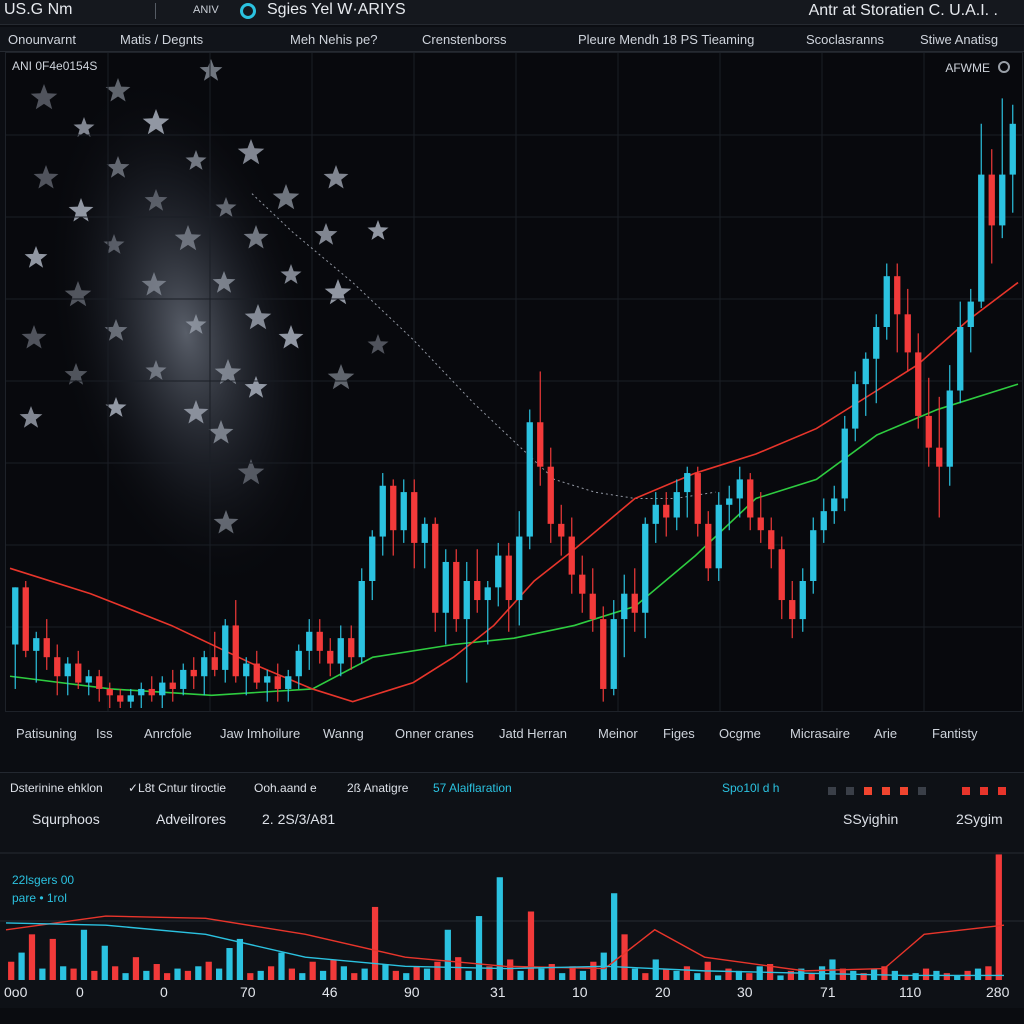 This screenshot has height=1024, width=1024. What do you see at coordinates (336, 10) in the screenshot?
I see `ticker-name: Sgies Yel W·ARIYS` at bounding box center [336, 10].